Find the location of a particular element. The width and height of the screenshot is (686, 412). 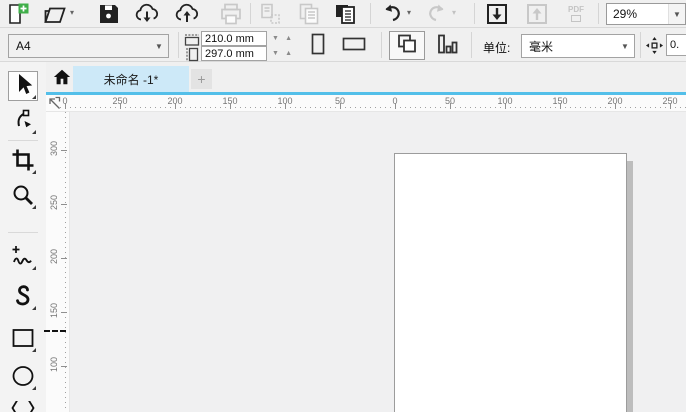

units-caret: ▼ is located at coordinates (625, 46).